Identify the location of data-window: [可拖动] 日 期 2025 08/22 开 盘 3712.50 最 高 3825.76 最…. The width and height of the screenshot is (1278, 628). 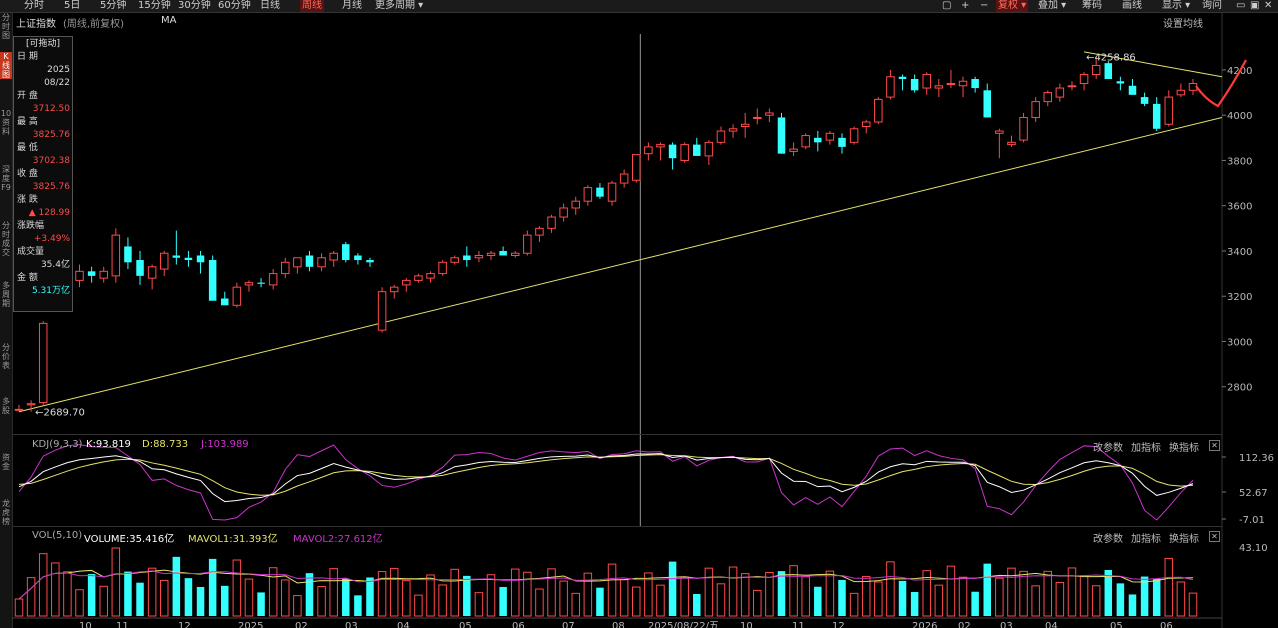
(43, 174).